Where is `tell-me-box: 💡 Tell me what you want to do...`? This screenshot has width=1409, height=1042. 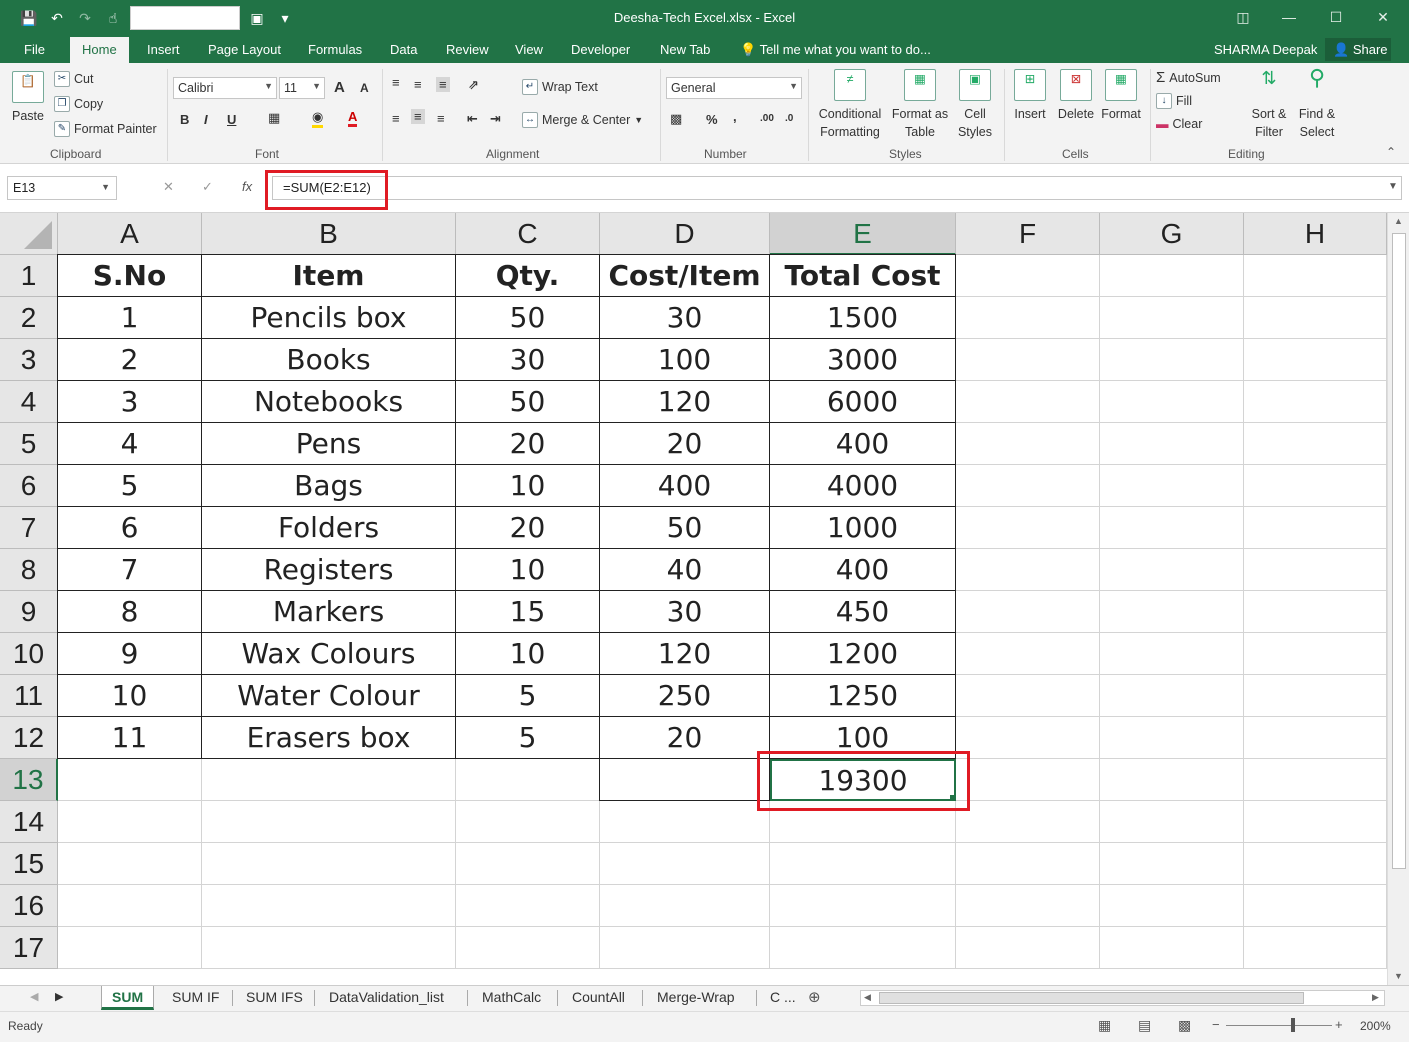
tell-me-box: 💡 Tell me what you want to do... is located at coordinates (835, 50).